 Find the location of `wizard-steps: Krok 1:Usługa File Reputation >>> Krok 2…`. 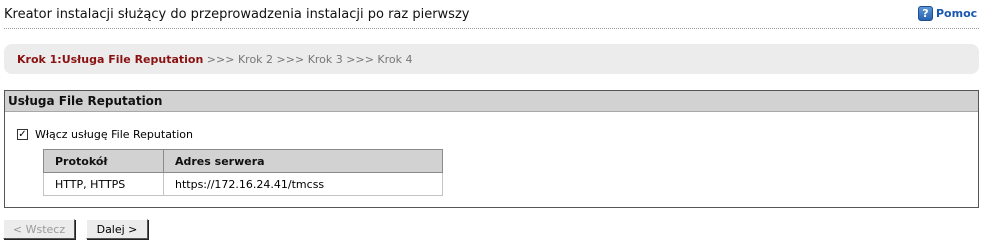

wizard-steps: Krok 1:Usługa File Reputation >>> Krok 2… is located at coordinates (491, 59).